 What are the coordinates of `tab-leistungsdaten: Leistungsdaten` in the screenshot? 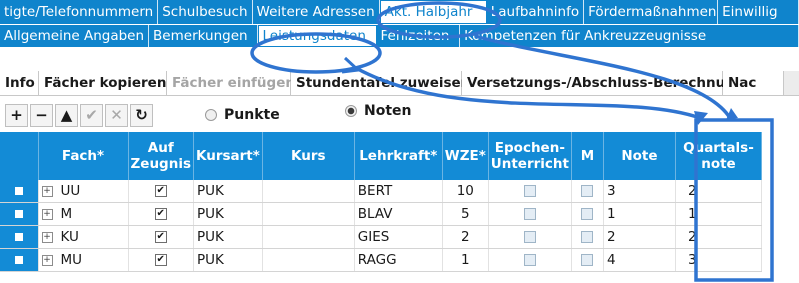 It's located at (317, 36).